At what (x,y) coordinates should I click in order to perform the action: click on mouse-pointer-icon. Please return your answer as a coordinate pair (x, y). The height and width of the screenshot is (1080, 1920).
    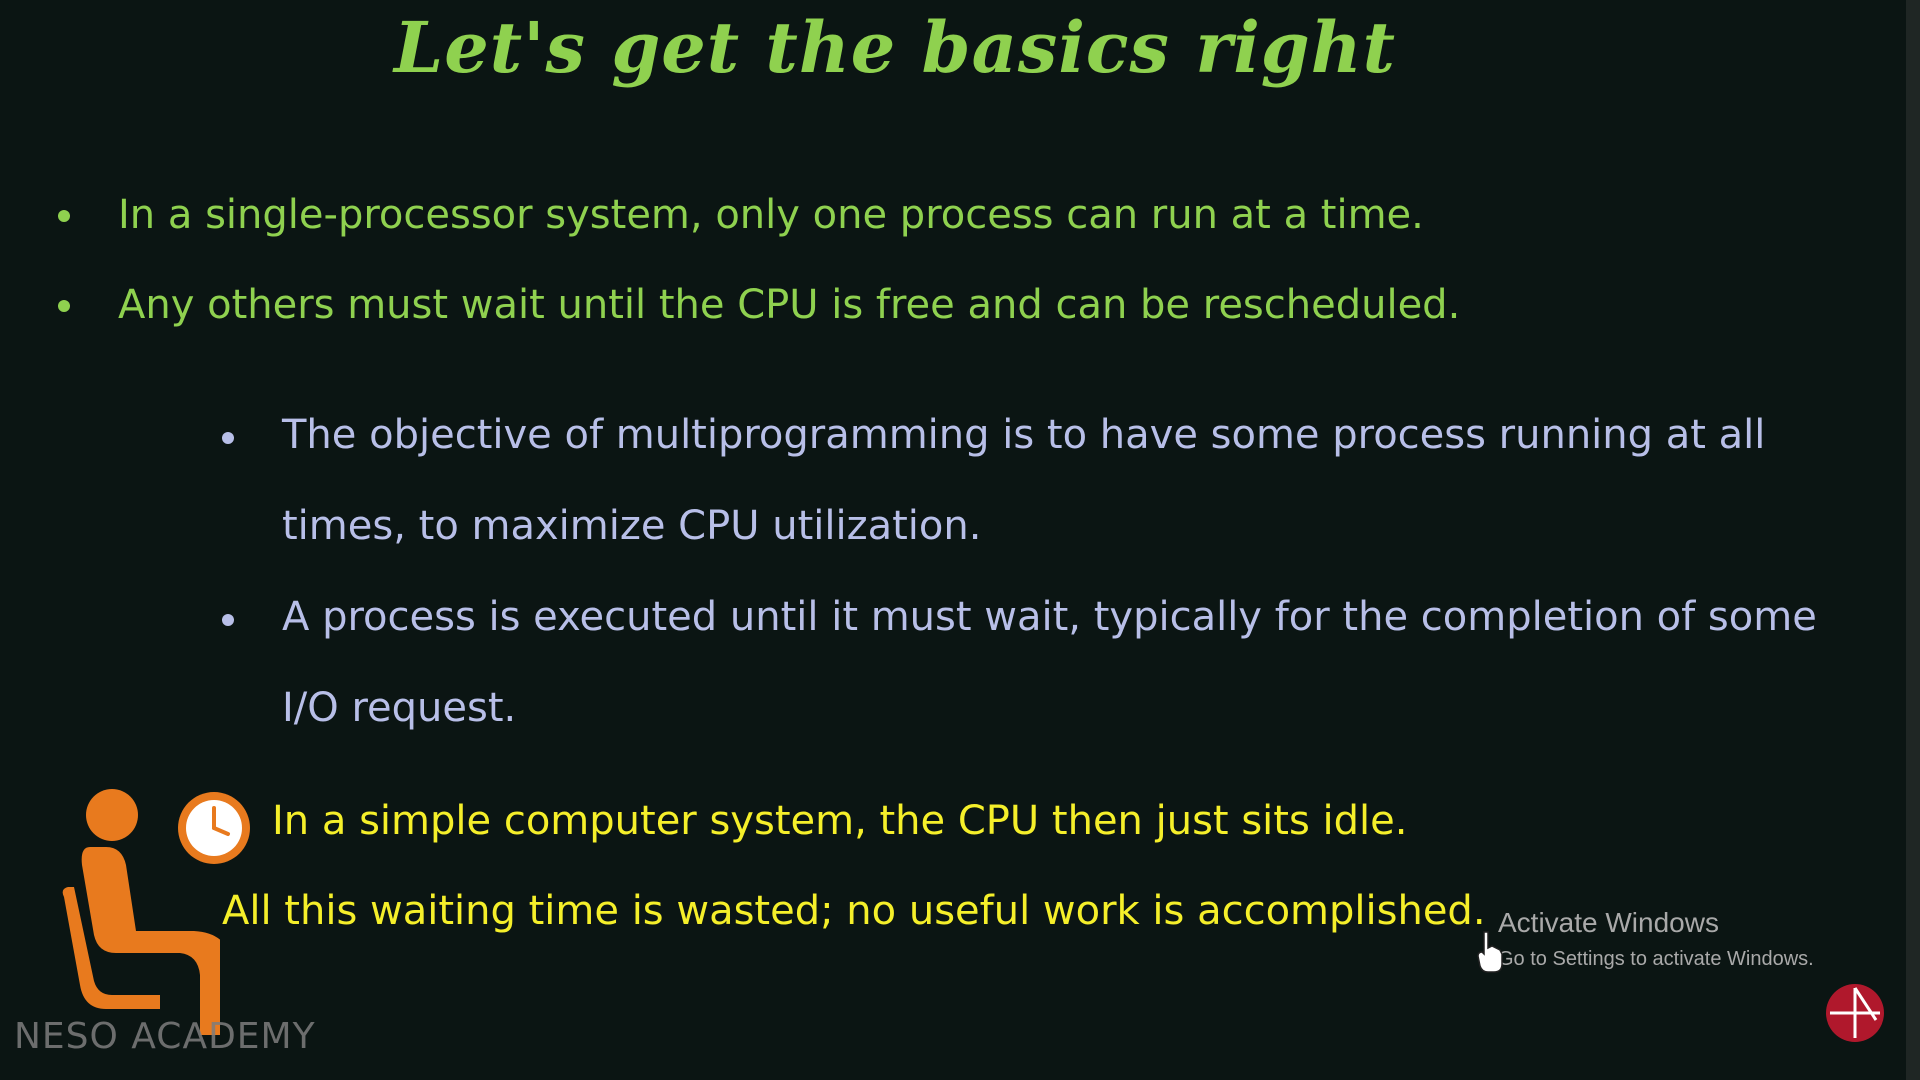
    Looking at the image, I should click on (1490, 952).